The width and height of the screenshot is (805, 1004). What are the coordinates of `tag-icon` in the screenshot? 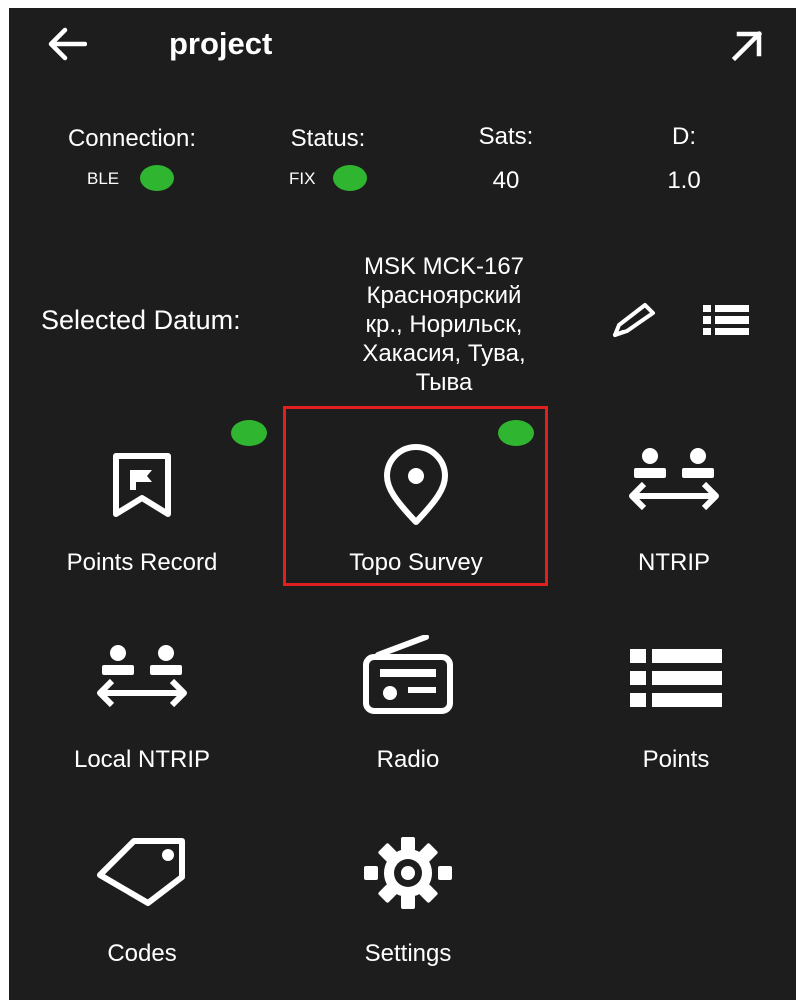 It's located at (141, 872).